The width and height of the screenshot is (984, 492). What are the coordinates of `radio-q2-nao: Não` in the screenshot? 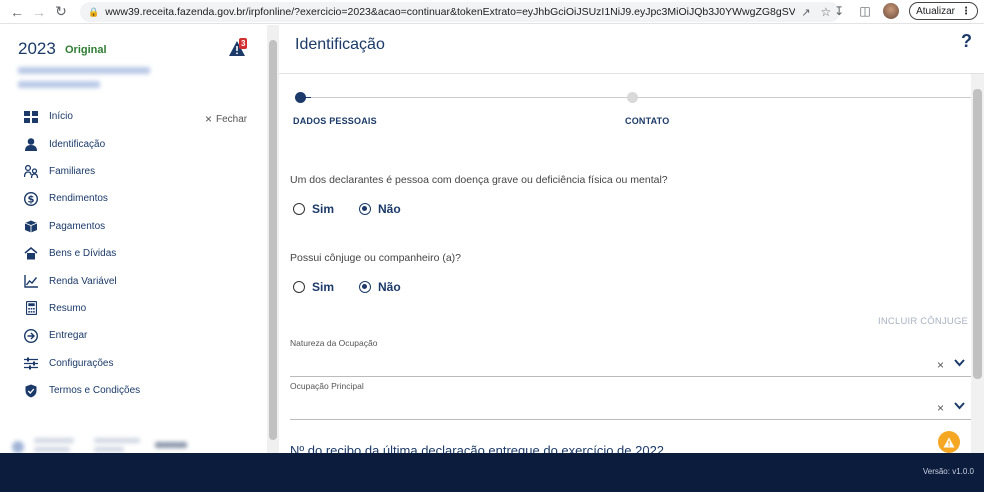 It's located at (380, 287).